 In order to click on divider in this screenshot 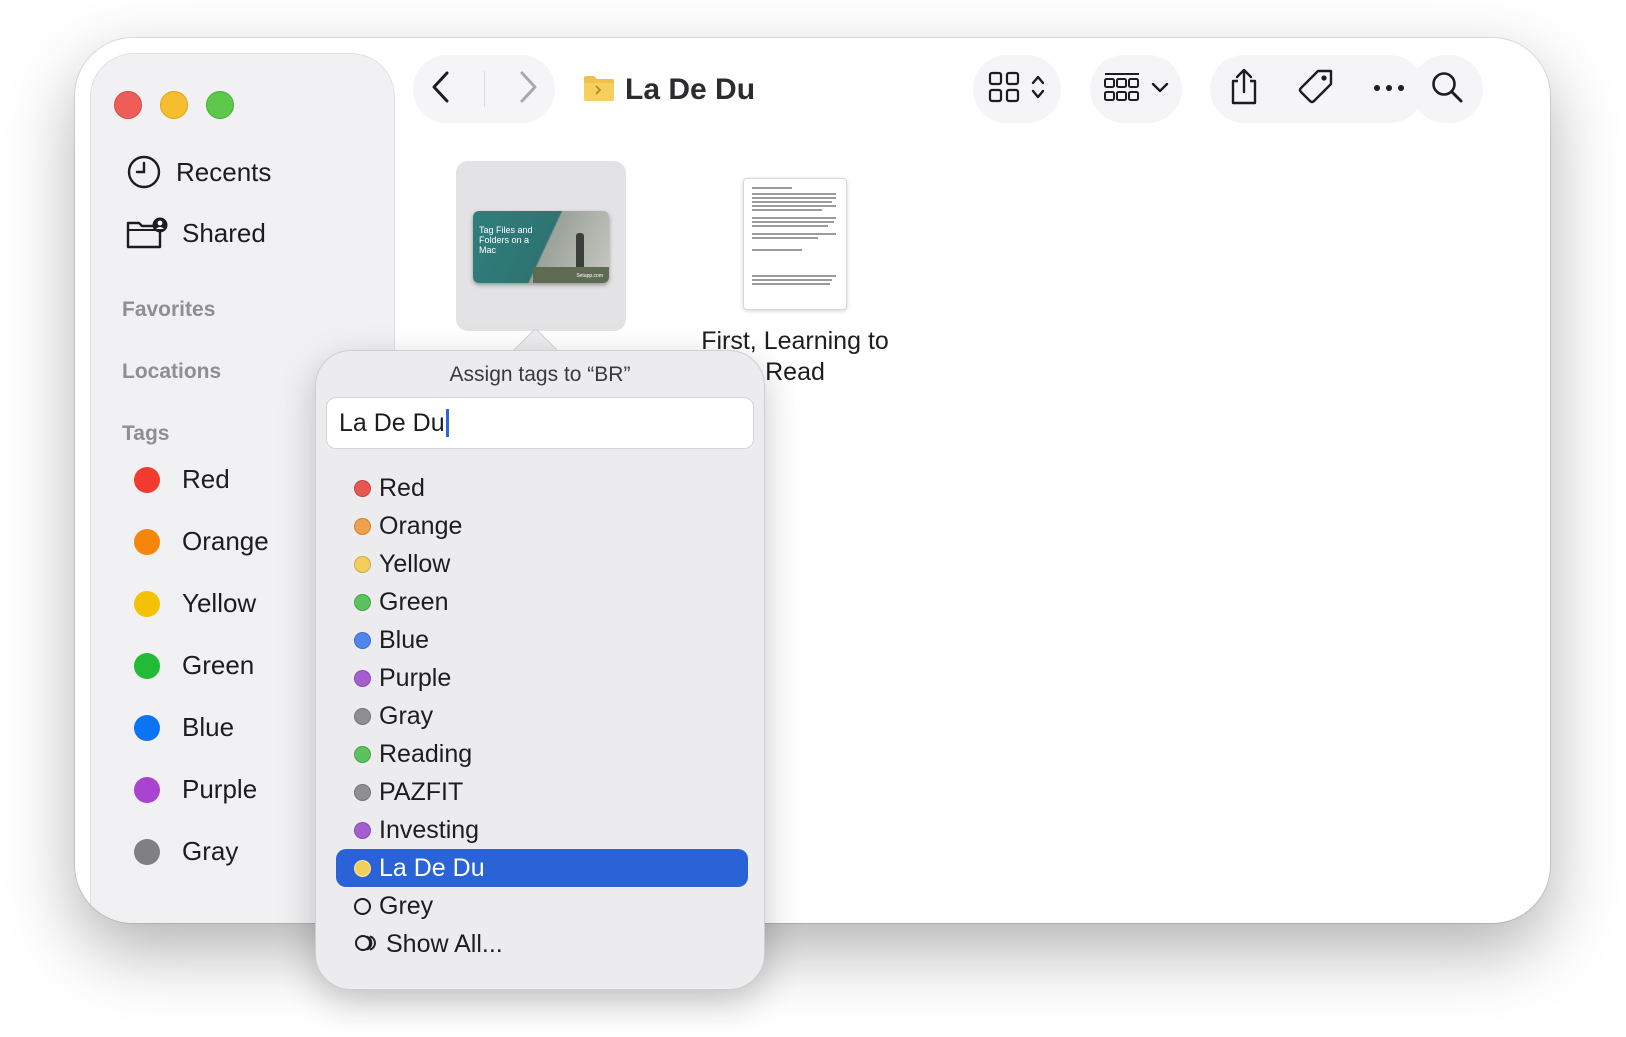, I will do `click(484, 89)`.